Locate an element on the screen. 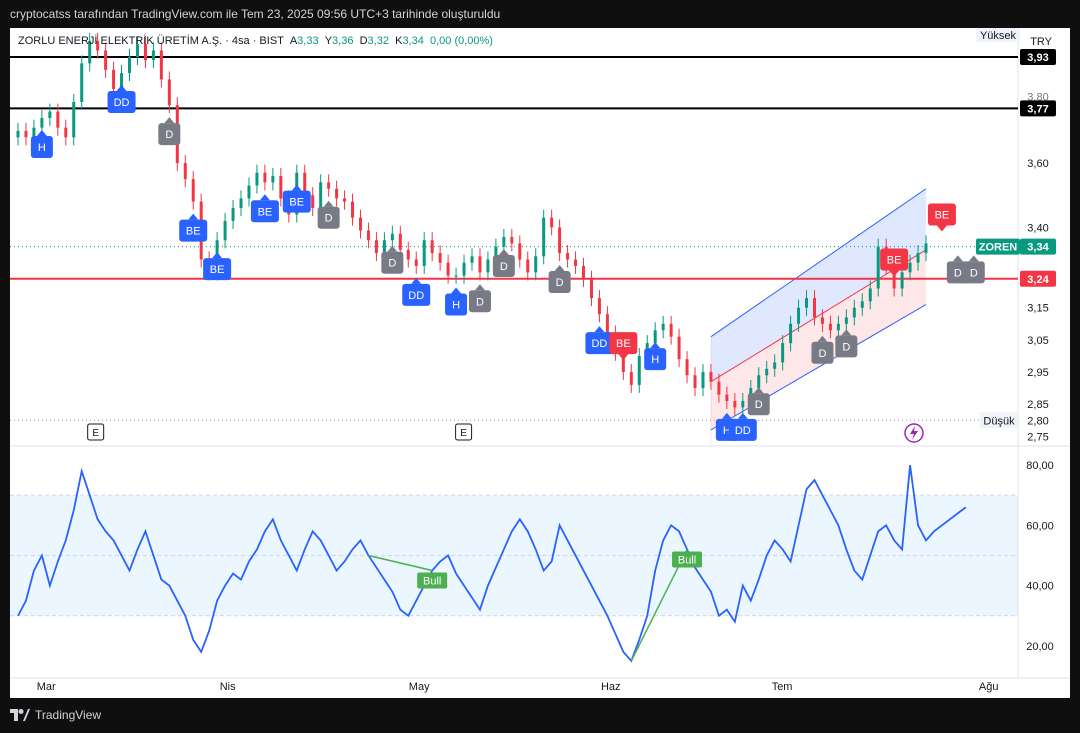 The height and width of the screenshot is (733, 1080). high-marker-tag: Yüksek is located at coordinates (998, 35).